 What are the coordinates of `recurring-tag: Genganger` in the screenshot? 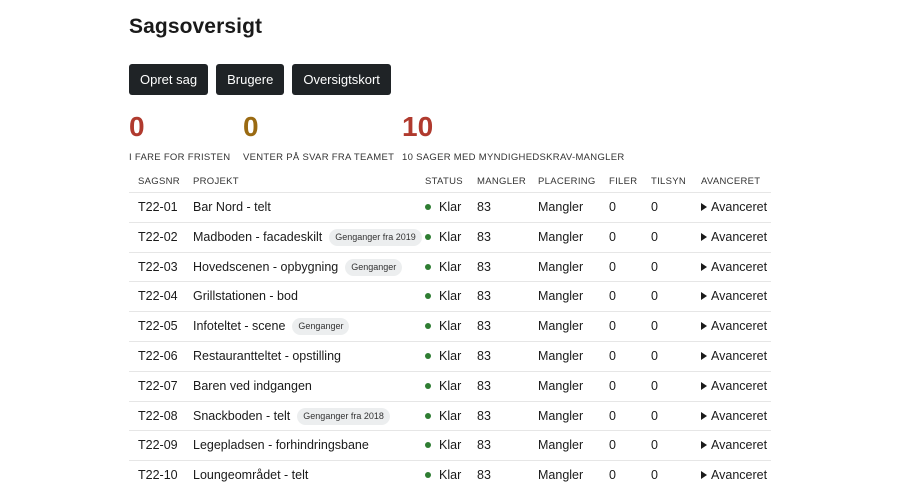 It's located at (321, 327).